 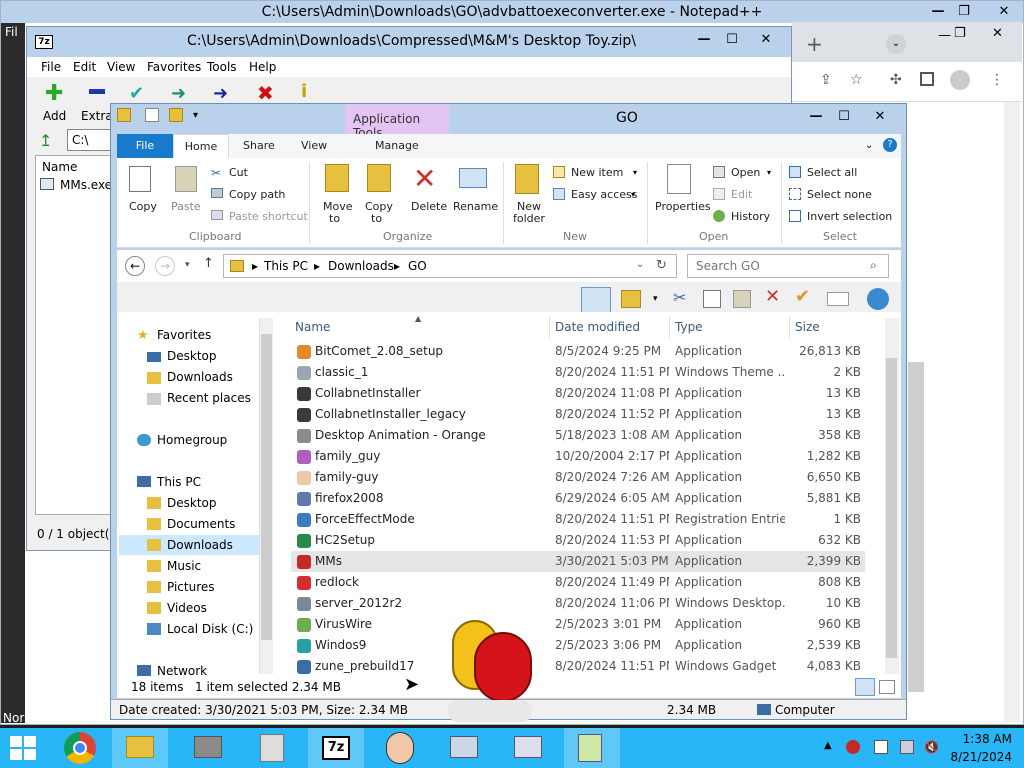 What do you see at coordinates (828, 745) in the screenshot?
I see `tray-expand-icon: ▲` at bounding box center [828, 745].